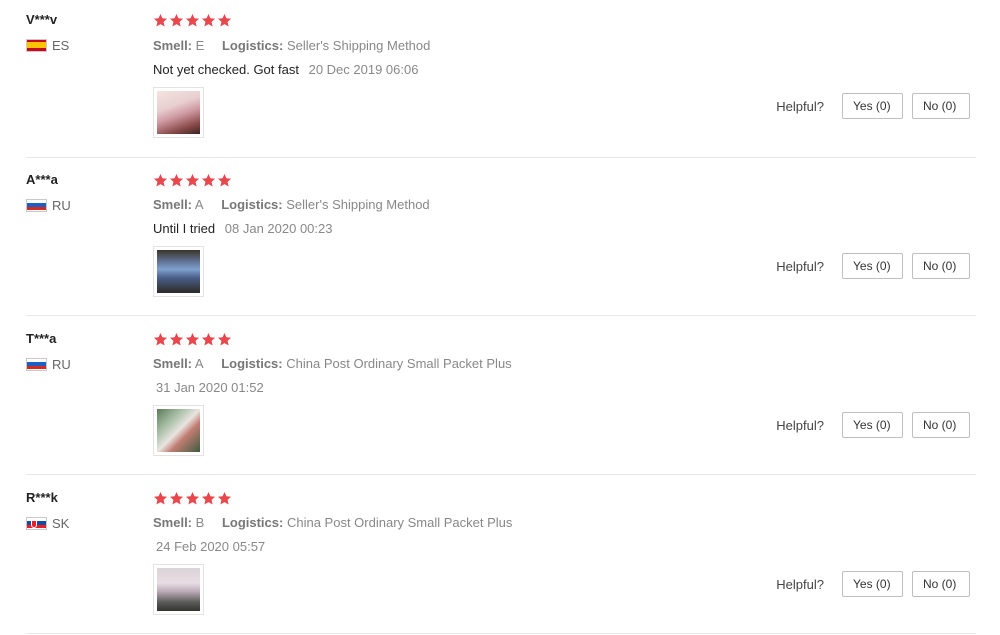 The image size is (1000, 635). I want to click on reviewer-name: R***k, so click(42, 497).